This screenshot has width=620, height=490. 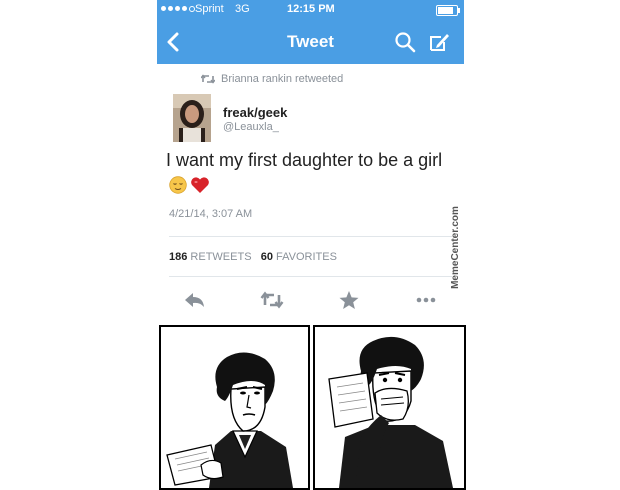 What do you see at coordinates (455, 247) in the screenshot?
I see `watermark: MemeCenter.com` at bounding box center [455, 247].